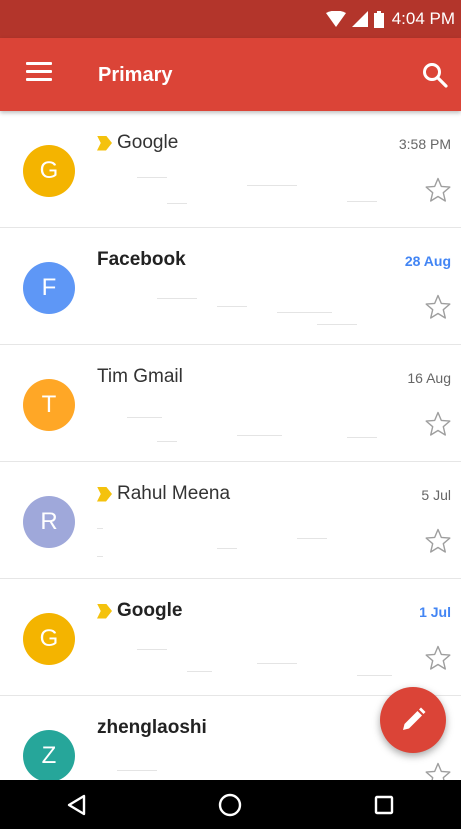 The height and width of the screenshot is (829, 461). I want to click on sender-label: Facebook, so click(141, 259).